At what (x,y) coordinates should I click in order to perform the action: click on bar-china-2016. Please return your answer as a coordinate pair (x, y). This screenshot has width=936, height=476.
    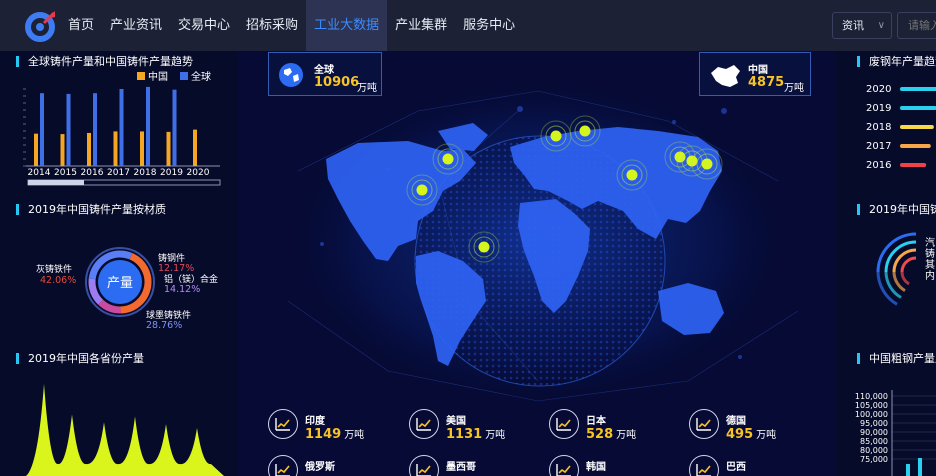
    Looking at the image, I should click on (89, 149).